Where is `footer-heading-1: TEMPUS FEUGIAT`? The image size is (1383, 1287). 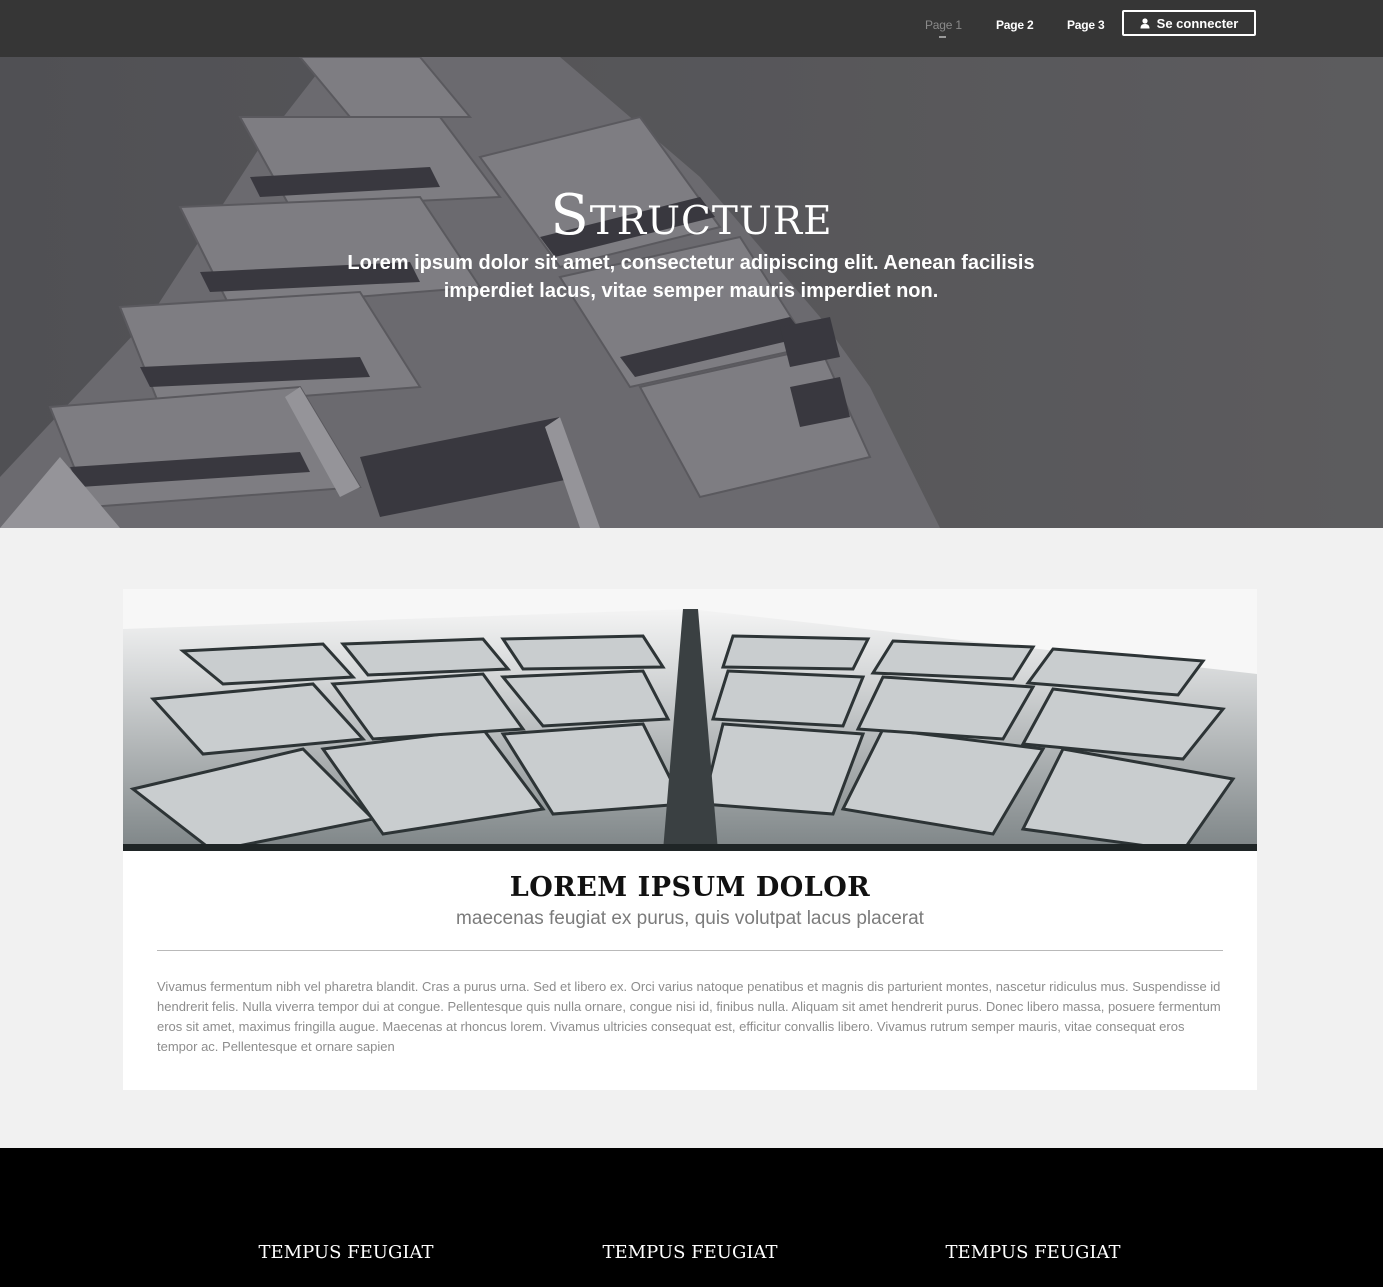 footer-heading-1: TEMPUS FEUGIAT is located at coordinates (346, 1252).